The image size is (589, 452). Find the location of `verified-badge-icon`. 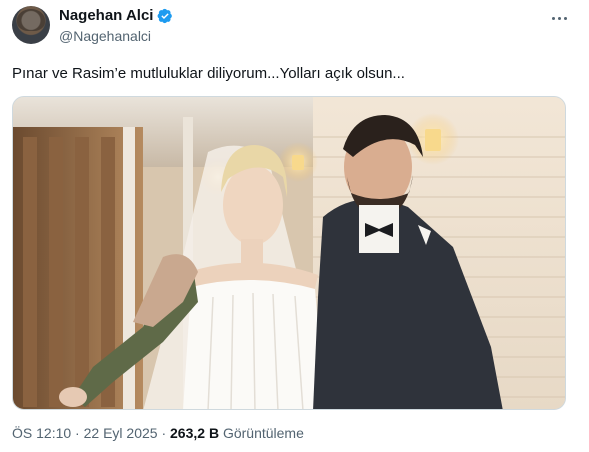

verified-badge-icon is located at coordinates (165, 15).